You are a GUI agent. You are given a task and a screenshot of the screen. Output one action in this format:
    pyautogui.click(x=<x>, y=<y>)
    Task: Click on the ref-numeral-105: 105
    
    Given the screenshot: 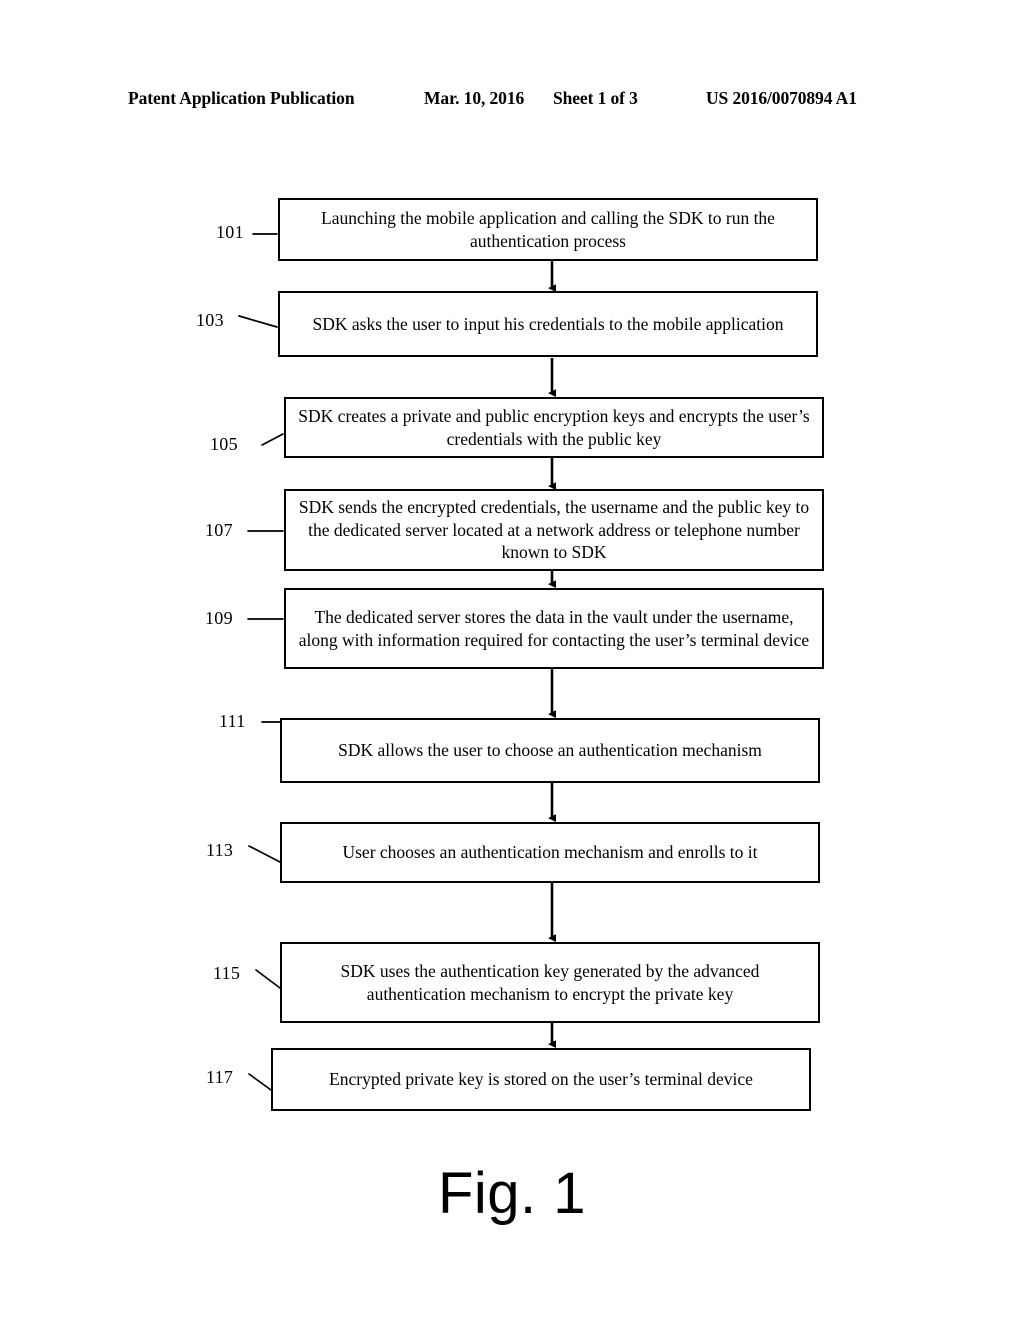 What is the action you would take?
    pyautogui.click(x=224, y=444)
    